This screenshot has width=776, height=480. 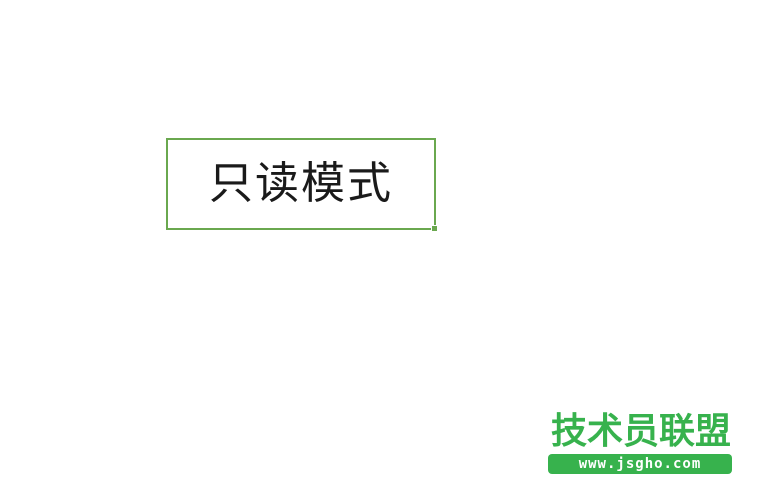 I want to click on fill-handle, so click(x=434, y=228).